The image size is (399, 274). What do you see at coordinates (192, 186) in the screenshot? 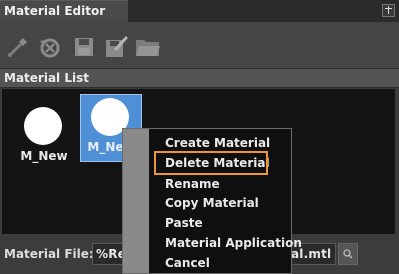
I see `menu-item-rename: Rename` at bounding box center [192, 186].